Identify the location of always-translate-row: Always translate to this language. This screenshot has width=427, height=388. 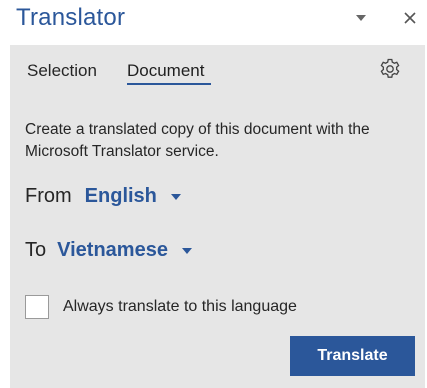
(161, 307).